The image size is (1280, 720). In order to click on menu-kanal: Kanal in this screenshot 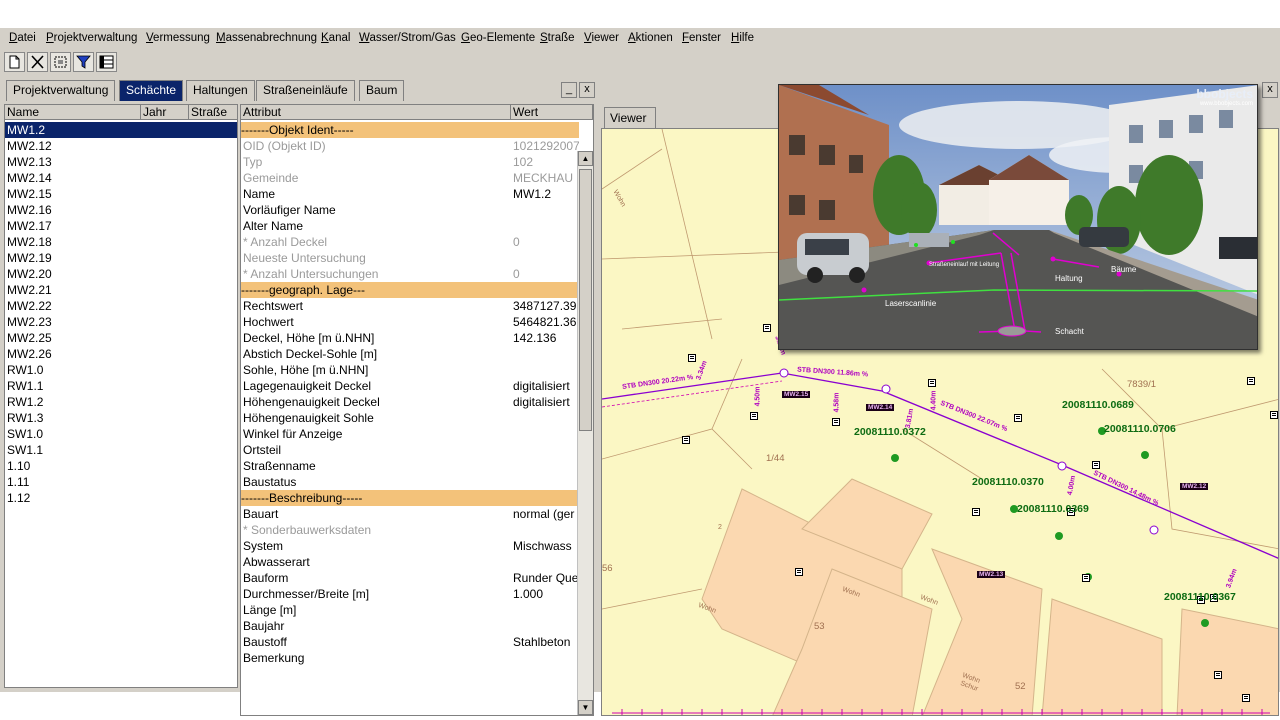, I will do `click(335, 38)`.